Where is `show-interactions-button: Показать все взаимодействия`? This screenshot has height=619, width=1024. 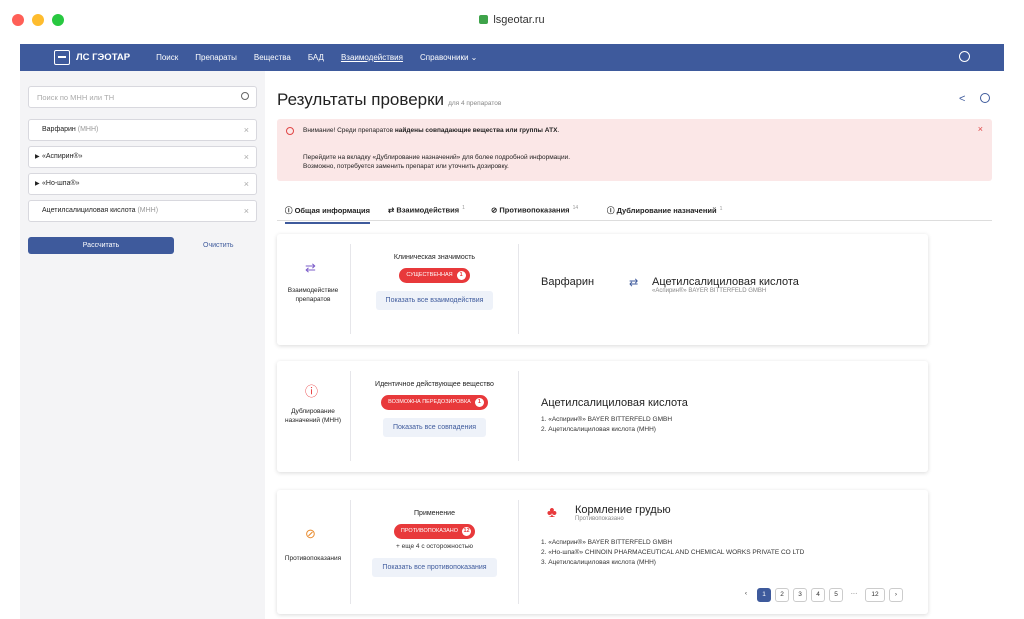 show-interactions-button: Показать все взаимодействия is located at coordinates (434, 300).